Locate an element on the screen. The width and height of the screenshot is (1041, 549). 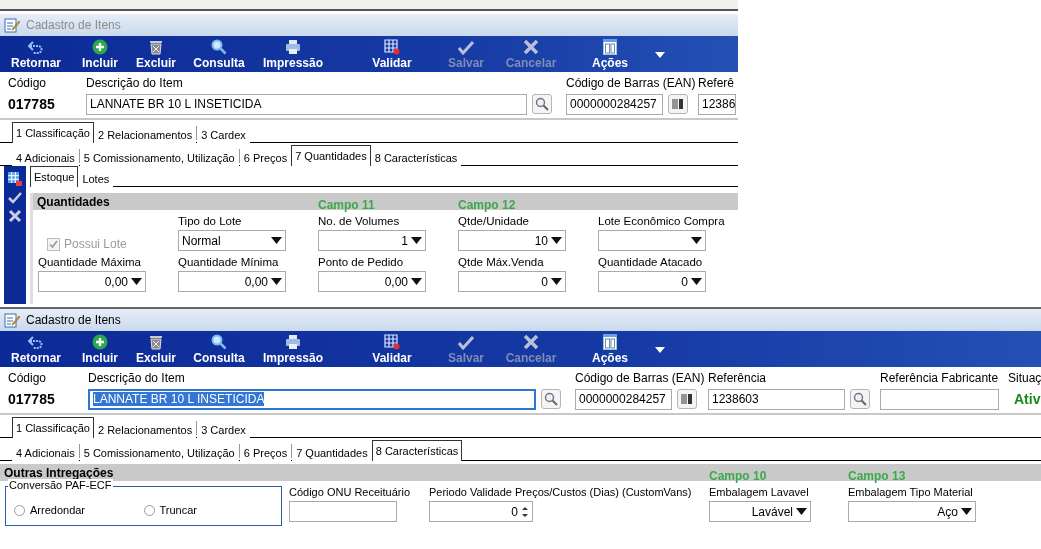
dropdown: Aço is located at coordinates (912, 511).